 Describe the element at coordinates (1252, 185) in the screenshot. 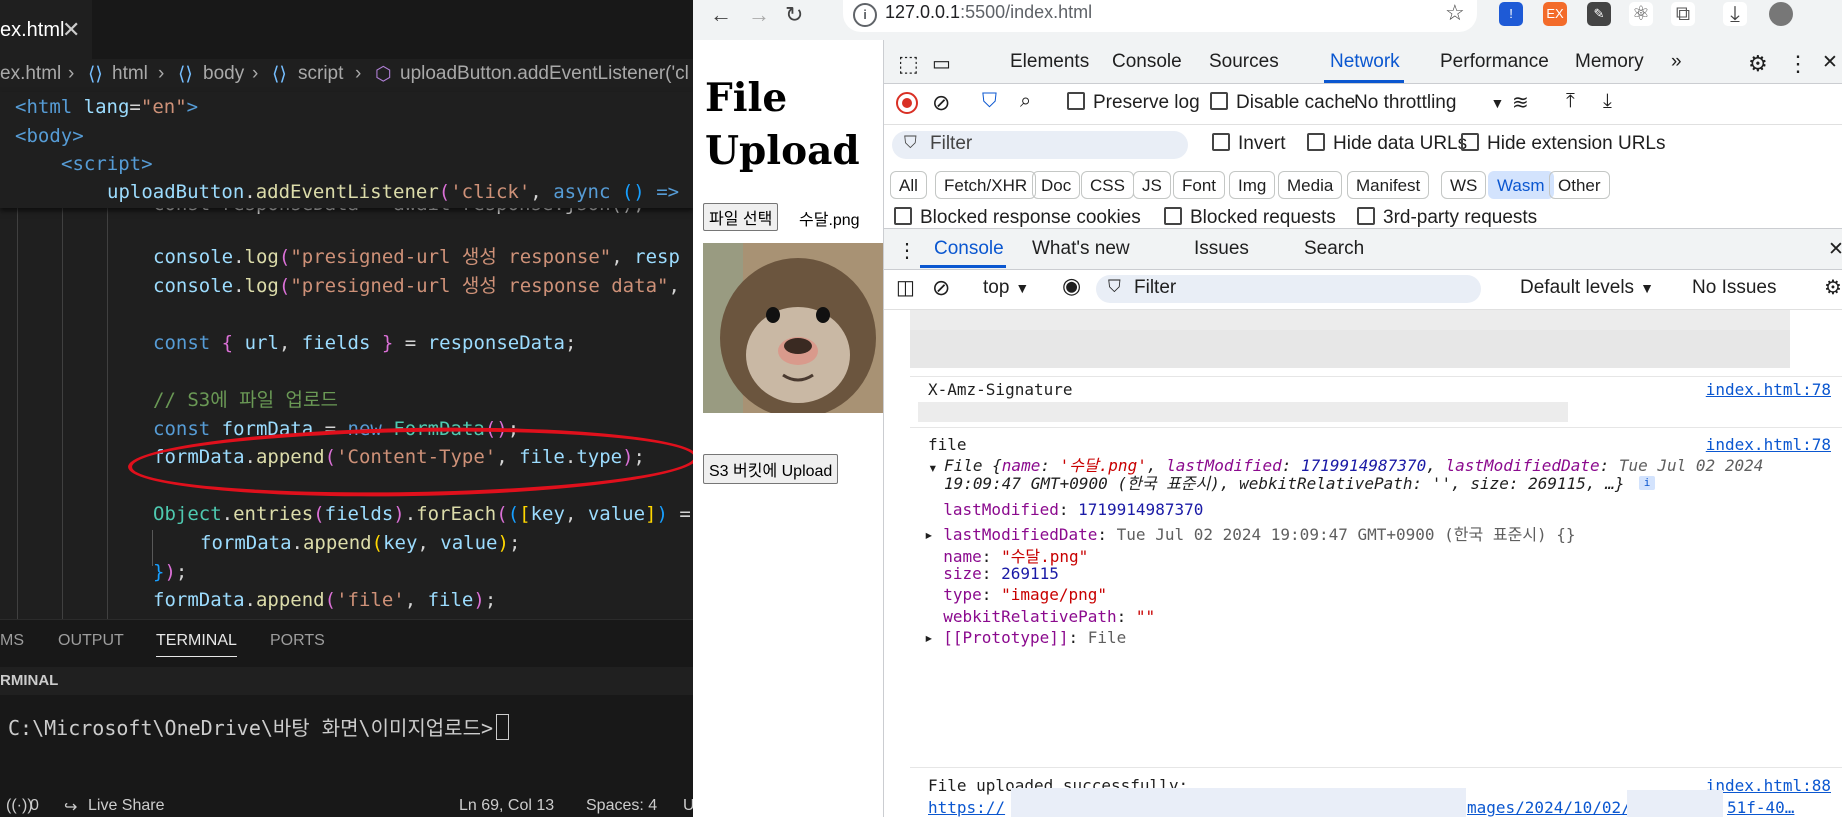

I see `type-filter-img: Img` at that location.